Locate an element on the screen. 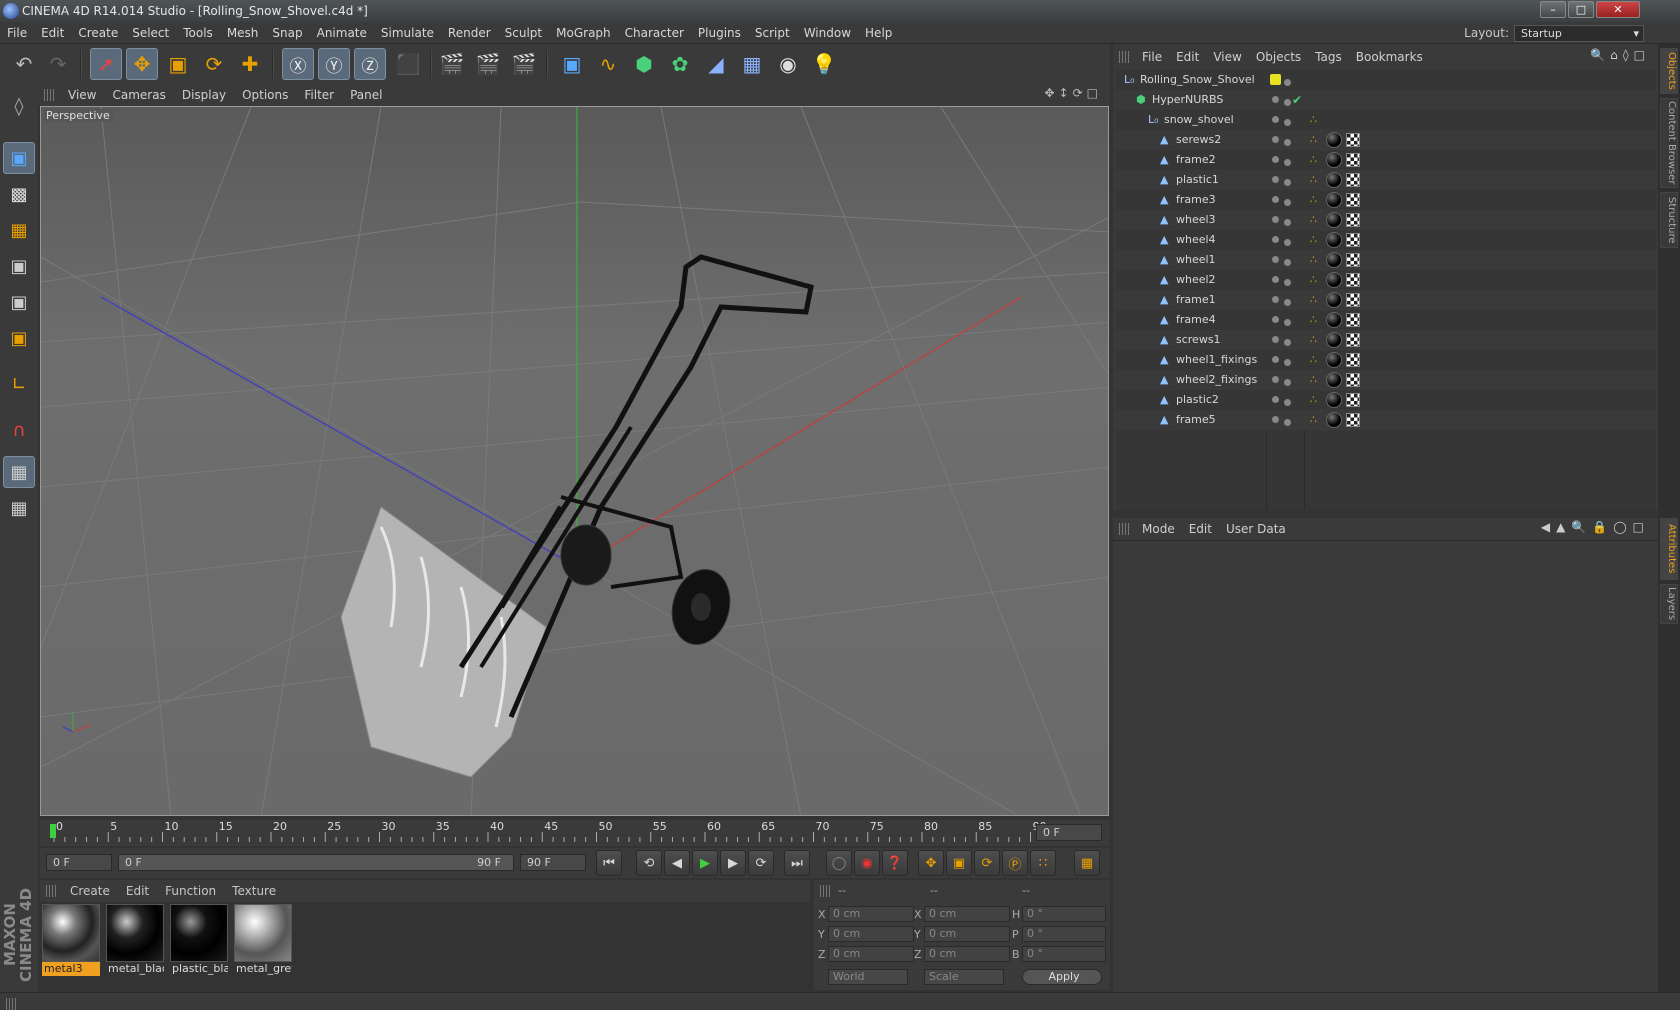  material-menu-edit: Edit is located at coordinates (137, 891).